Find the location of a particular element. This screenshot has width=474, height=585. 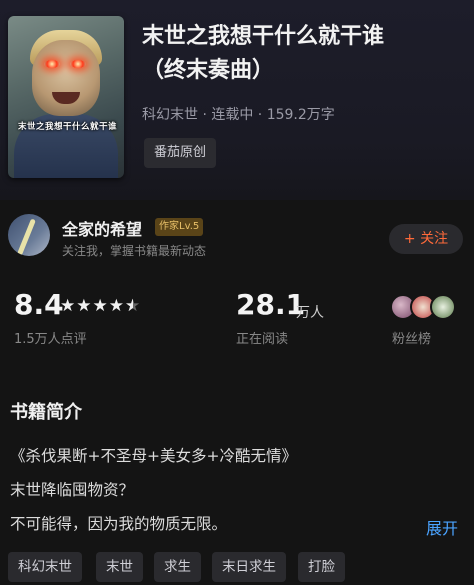

fans-ranking-link: 粉丝榜 is located at coordinates (411, 337).